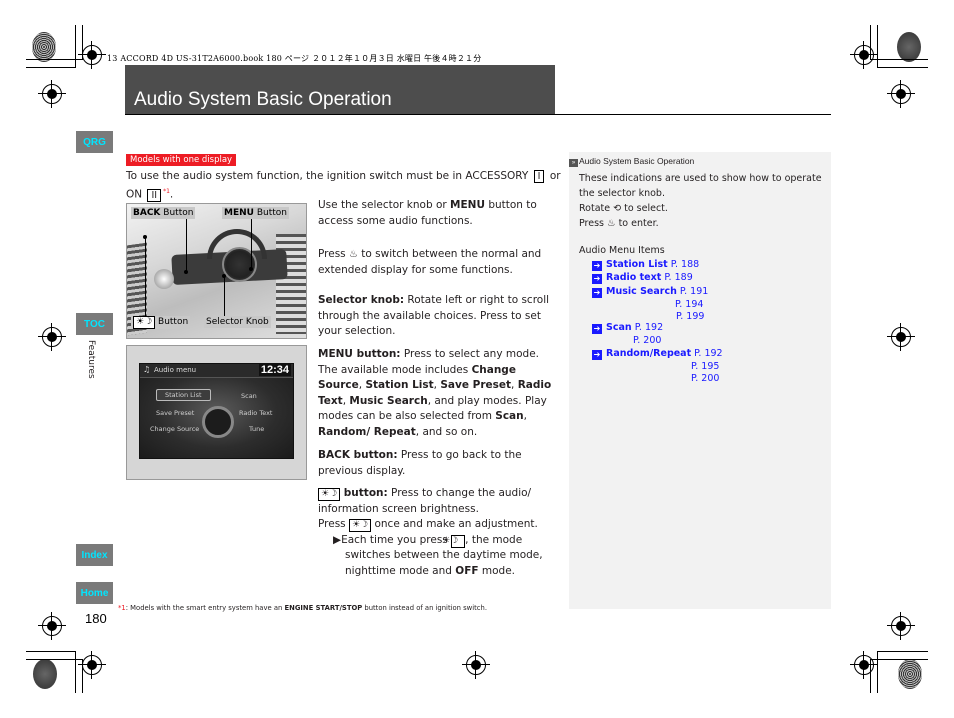 This screenshot has height=718, width=954. What do you see at coordinates (147, 369) in the screenshot?
I see `music-note-icon: ♫` at bounding box center [147, 369].